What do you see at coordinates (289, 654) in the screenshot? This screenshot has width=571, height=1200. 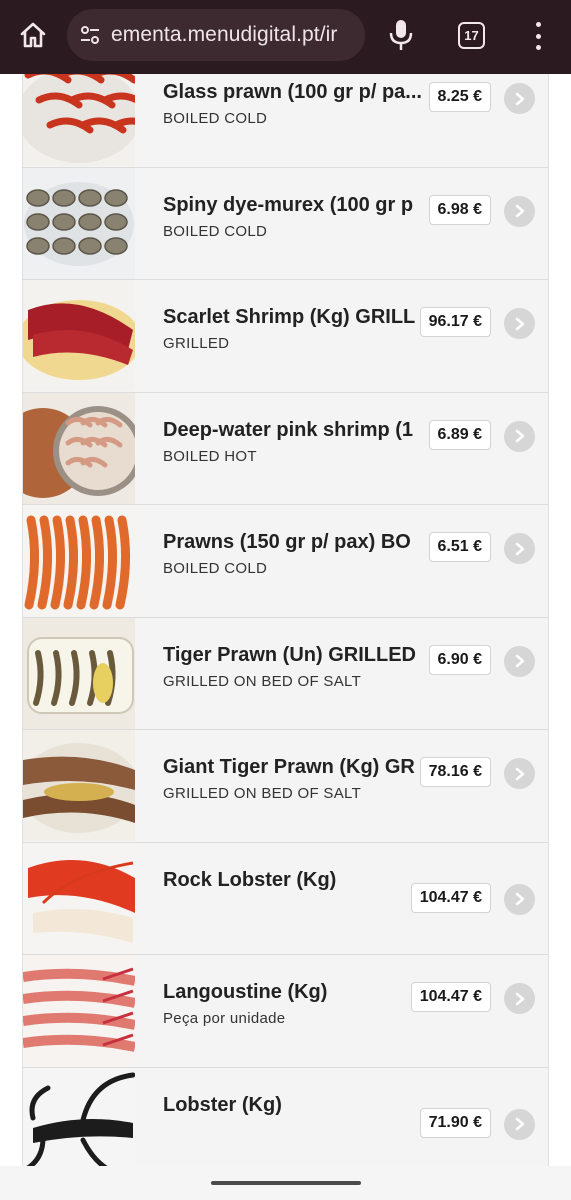 I see `dish-name: Tiger Prawn (Un) GRILLED` at bounding box center [289, 654].